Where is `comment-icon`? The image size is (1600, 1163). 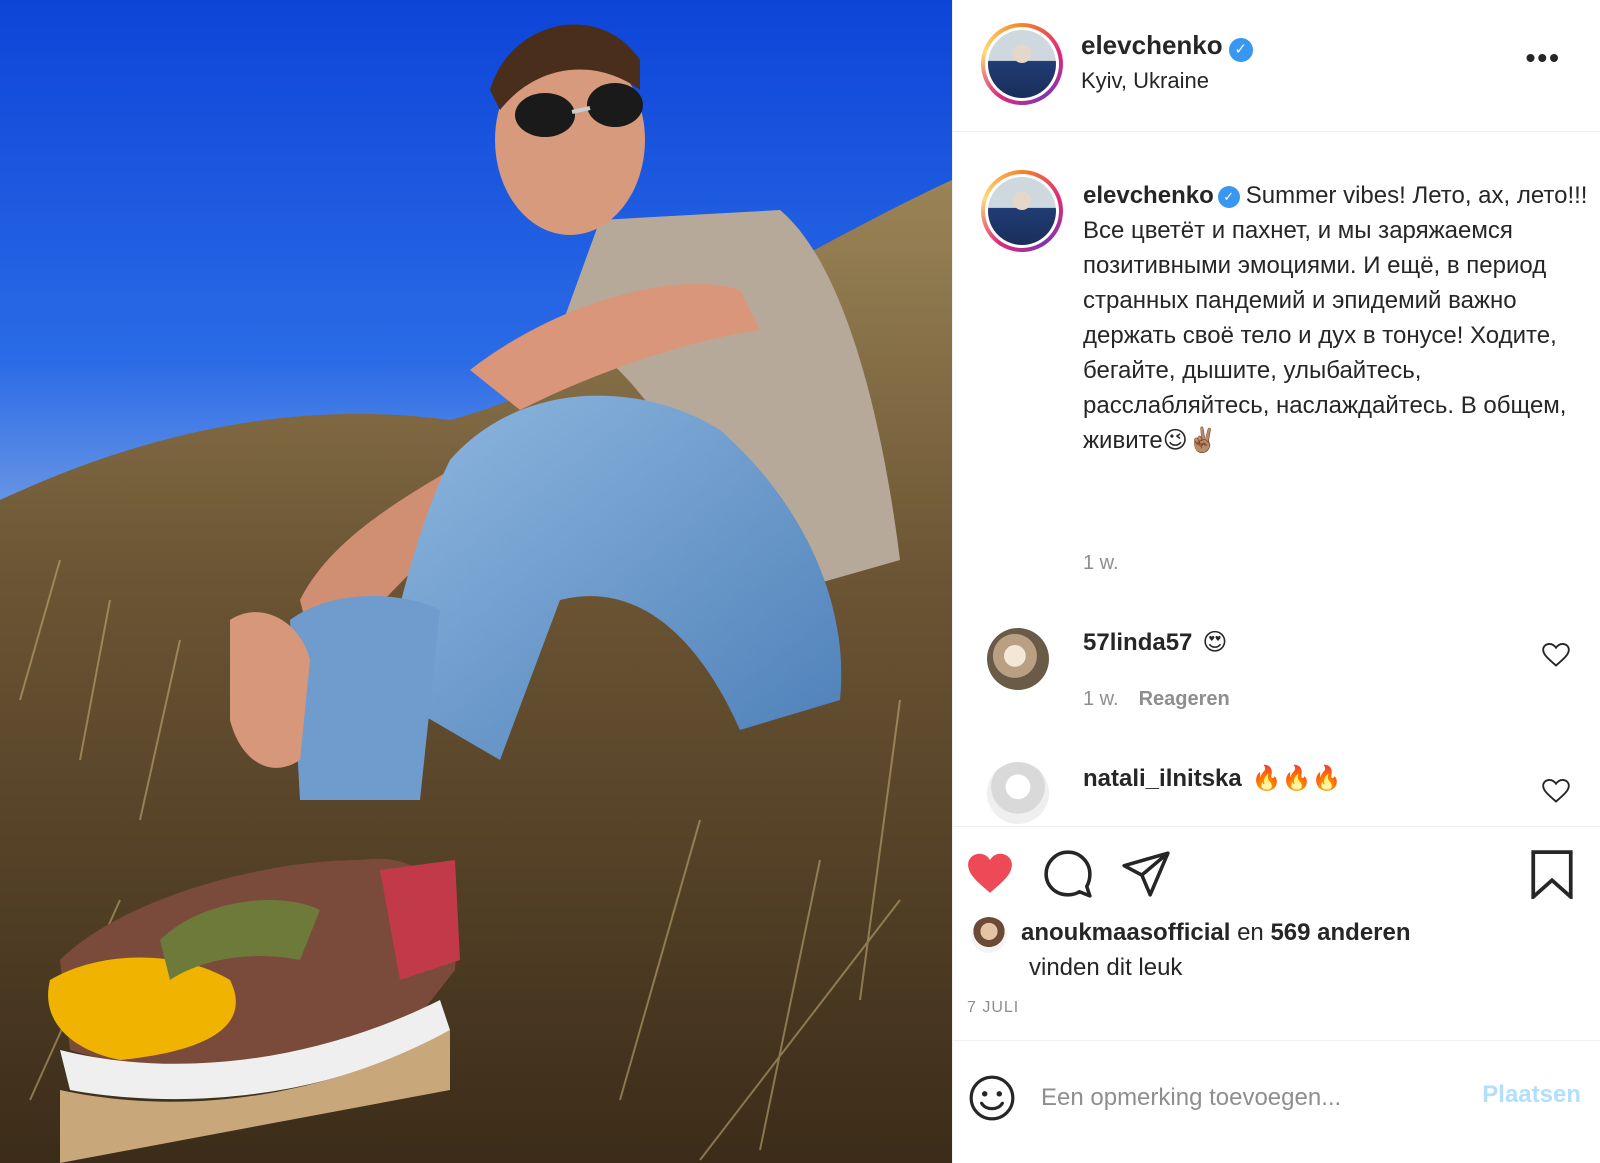
comment-icon is located at coordinates (1068, 874).